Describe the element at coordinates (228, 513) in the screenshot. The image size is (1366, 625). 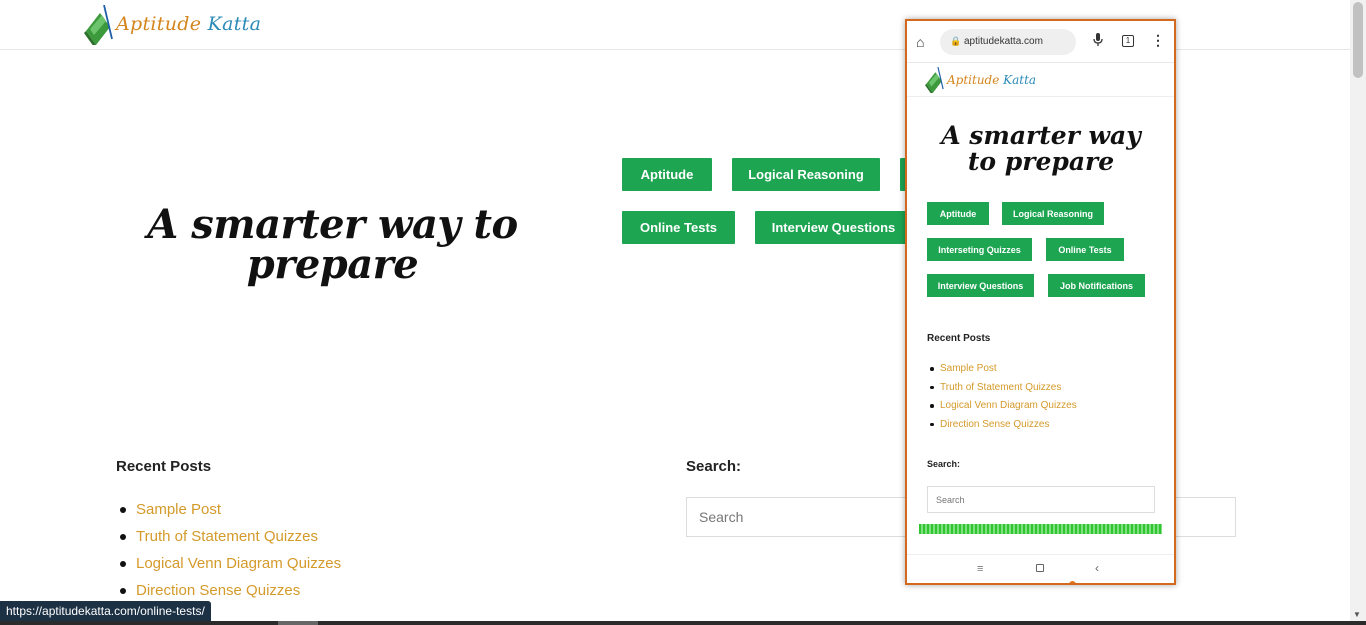
I see `recent-post-link: Sample Post` at that location.